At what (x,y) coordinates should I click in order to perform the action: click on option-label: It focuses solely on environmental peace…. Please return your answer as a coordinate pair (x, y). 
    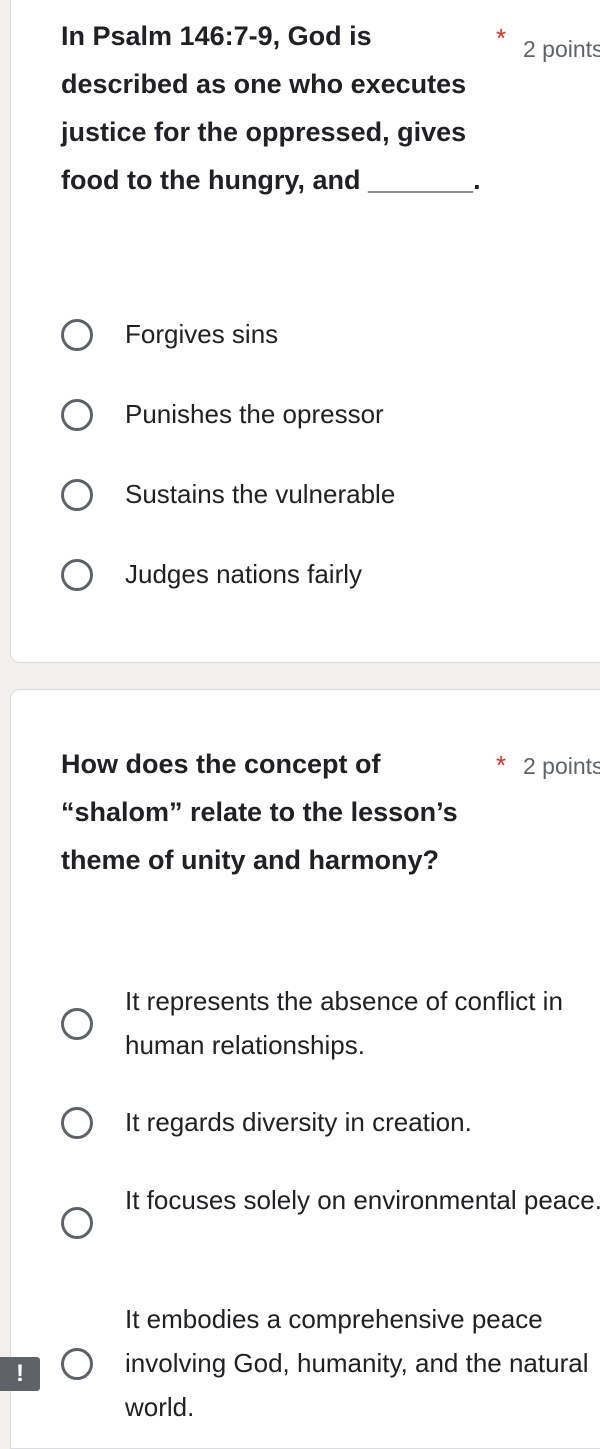
    Looking at the image, I should click on (362, 1200).